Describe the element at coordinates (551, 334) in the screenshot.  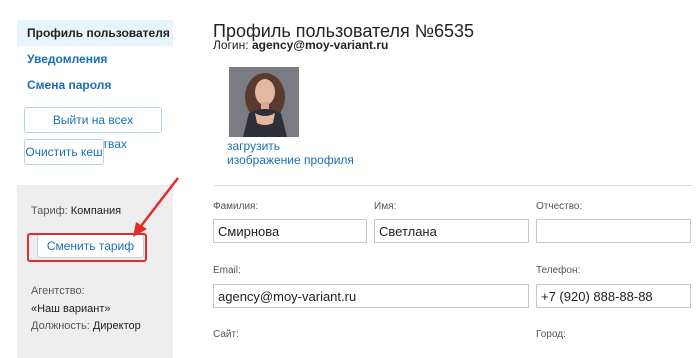
I see `city-label: Город:` at that location.